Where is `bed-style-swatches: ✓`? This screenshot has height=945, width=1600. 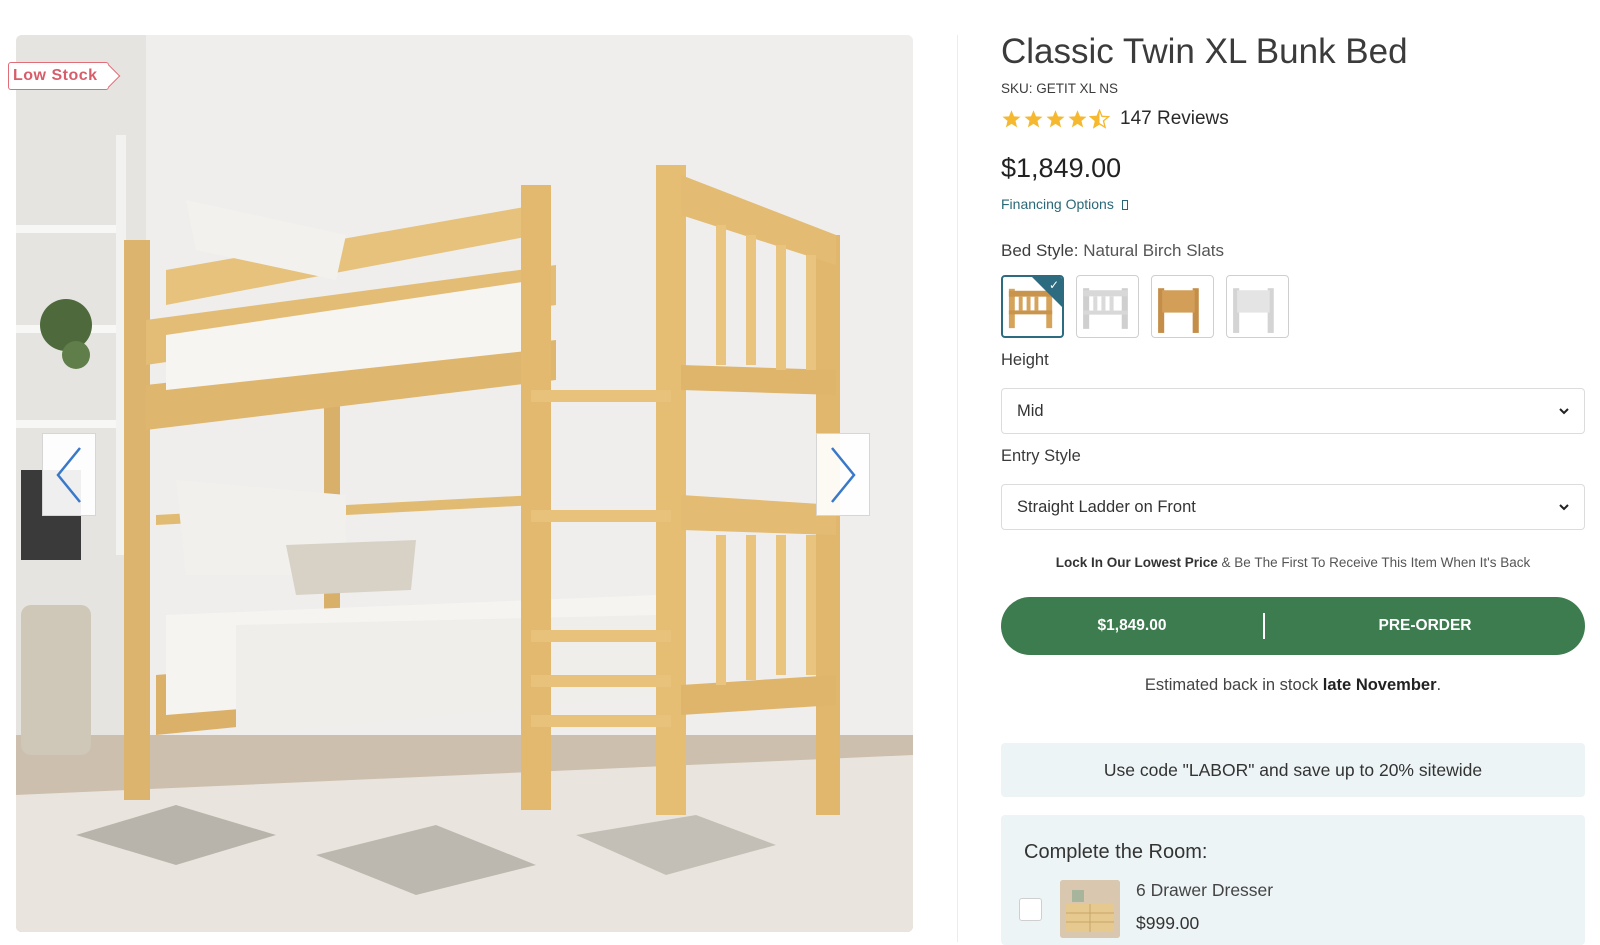 bed-style-swatches: ✓ is located at coordinates (1145, 306).